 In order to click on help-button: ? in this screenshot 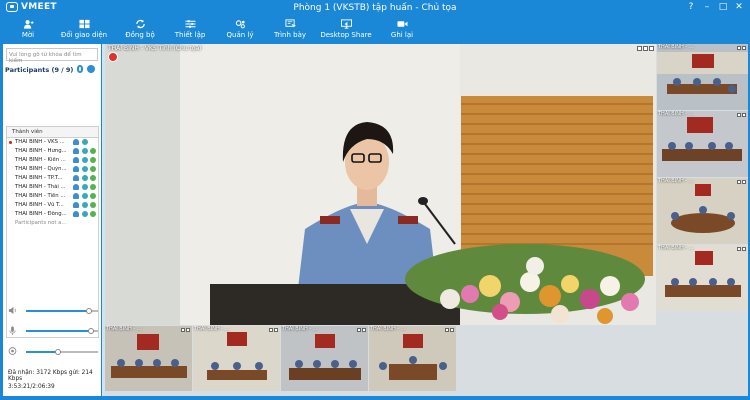, I will do `click(691, 7)`.